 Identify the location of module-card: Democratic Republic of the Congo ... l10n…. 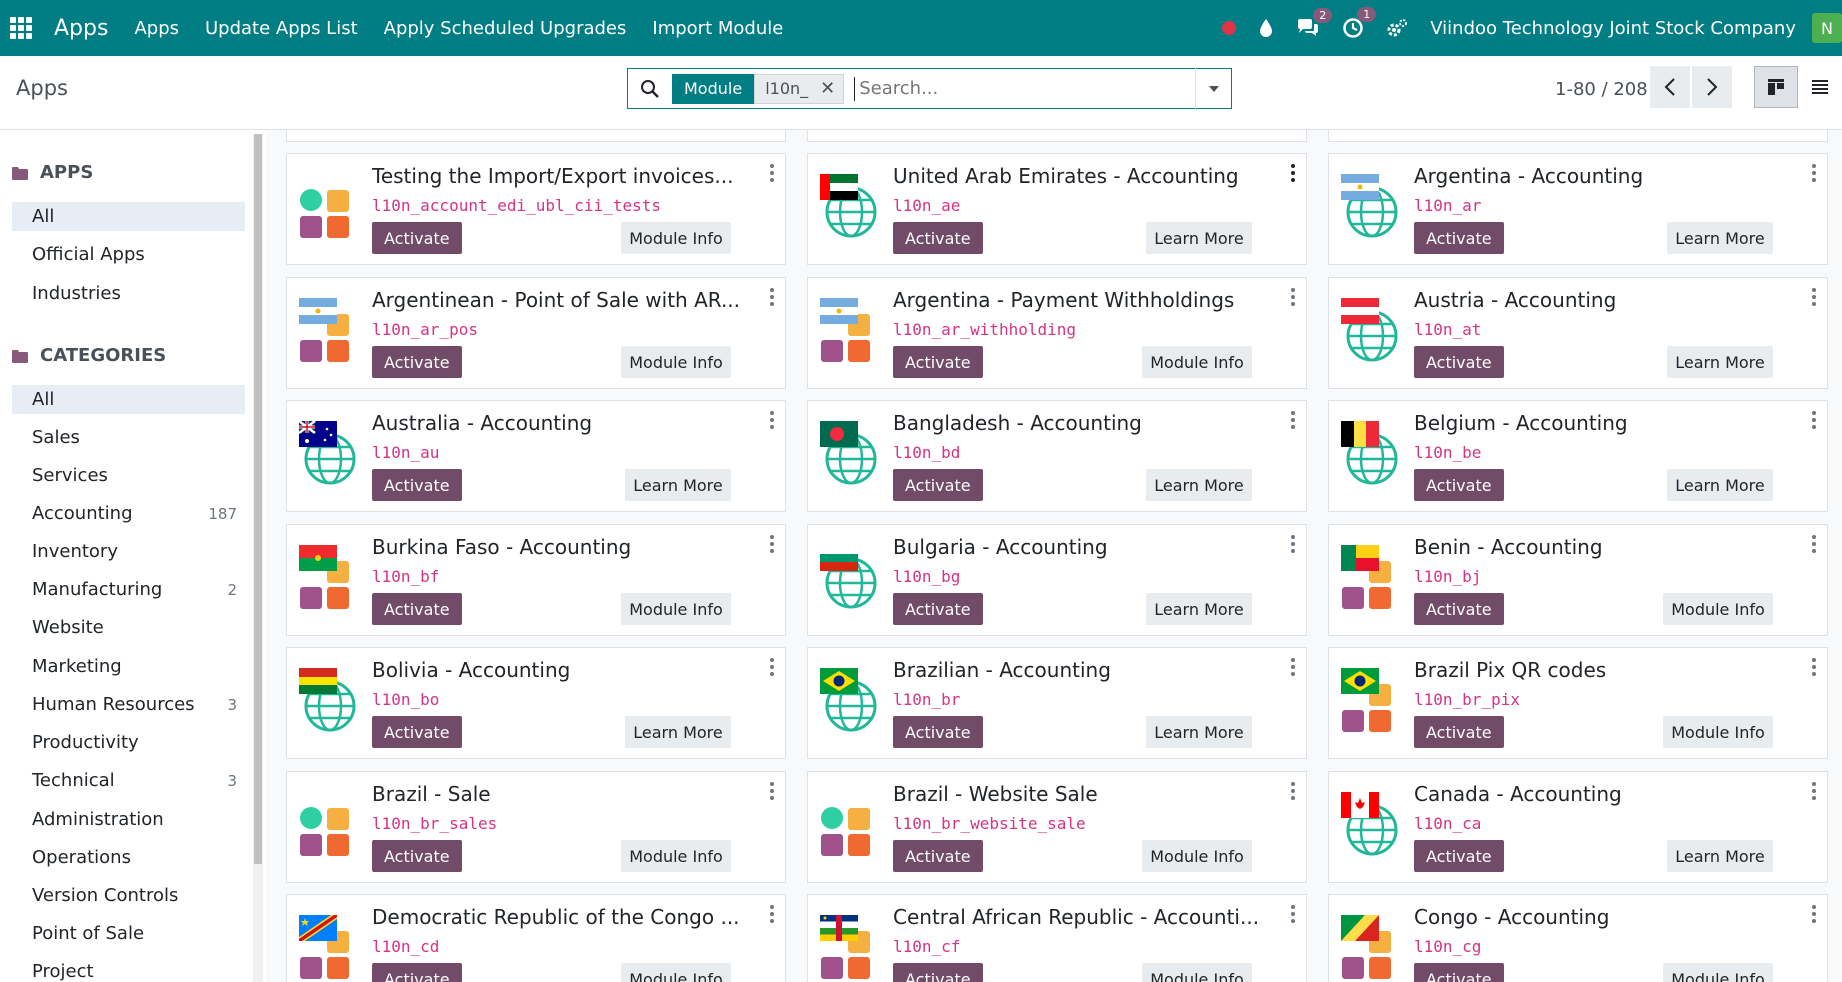
(536, 938).